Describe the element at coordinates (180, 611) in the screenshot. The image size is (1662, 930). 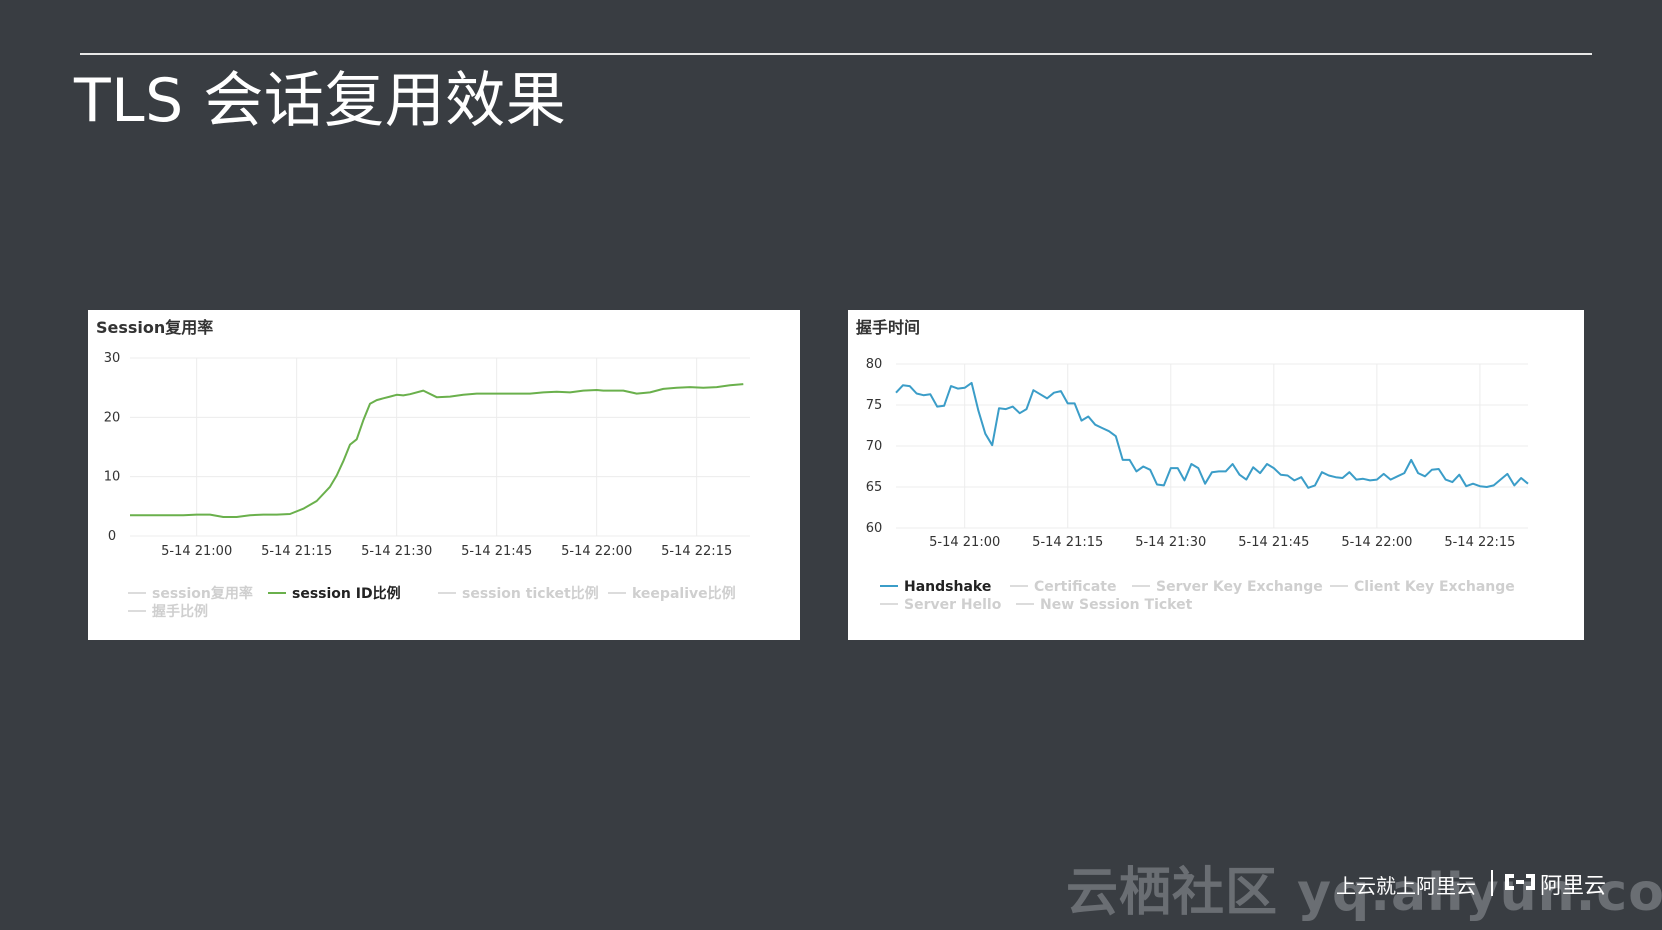
I see `legend-item: 握手比例` at that location.